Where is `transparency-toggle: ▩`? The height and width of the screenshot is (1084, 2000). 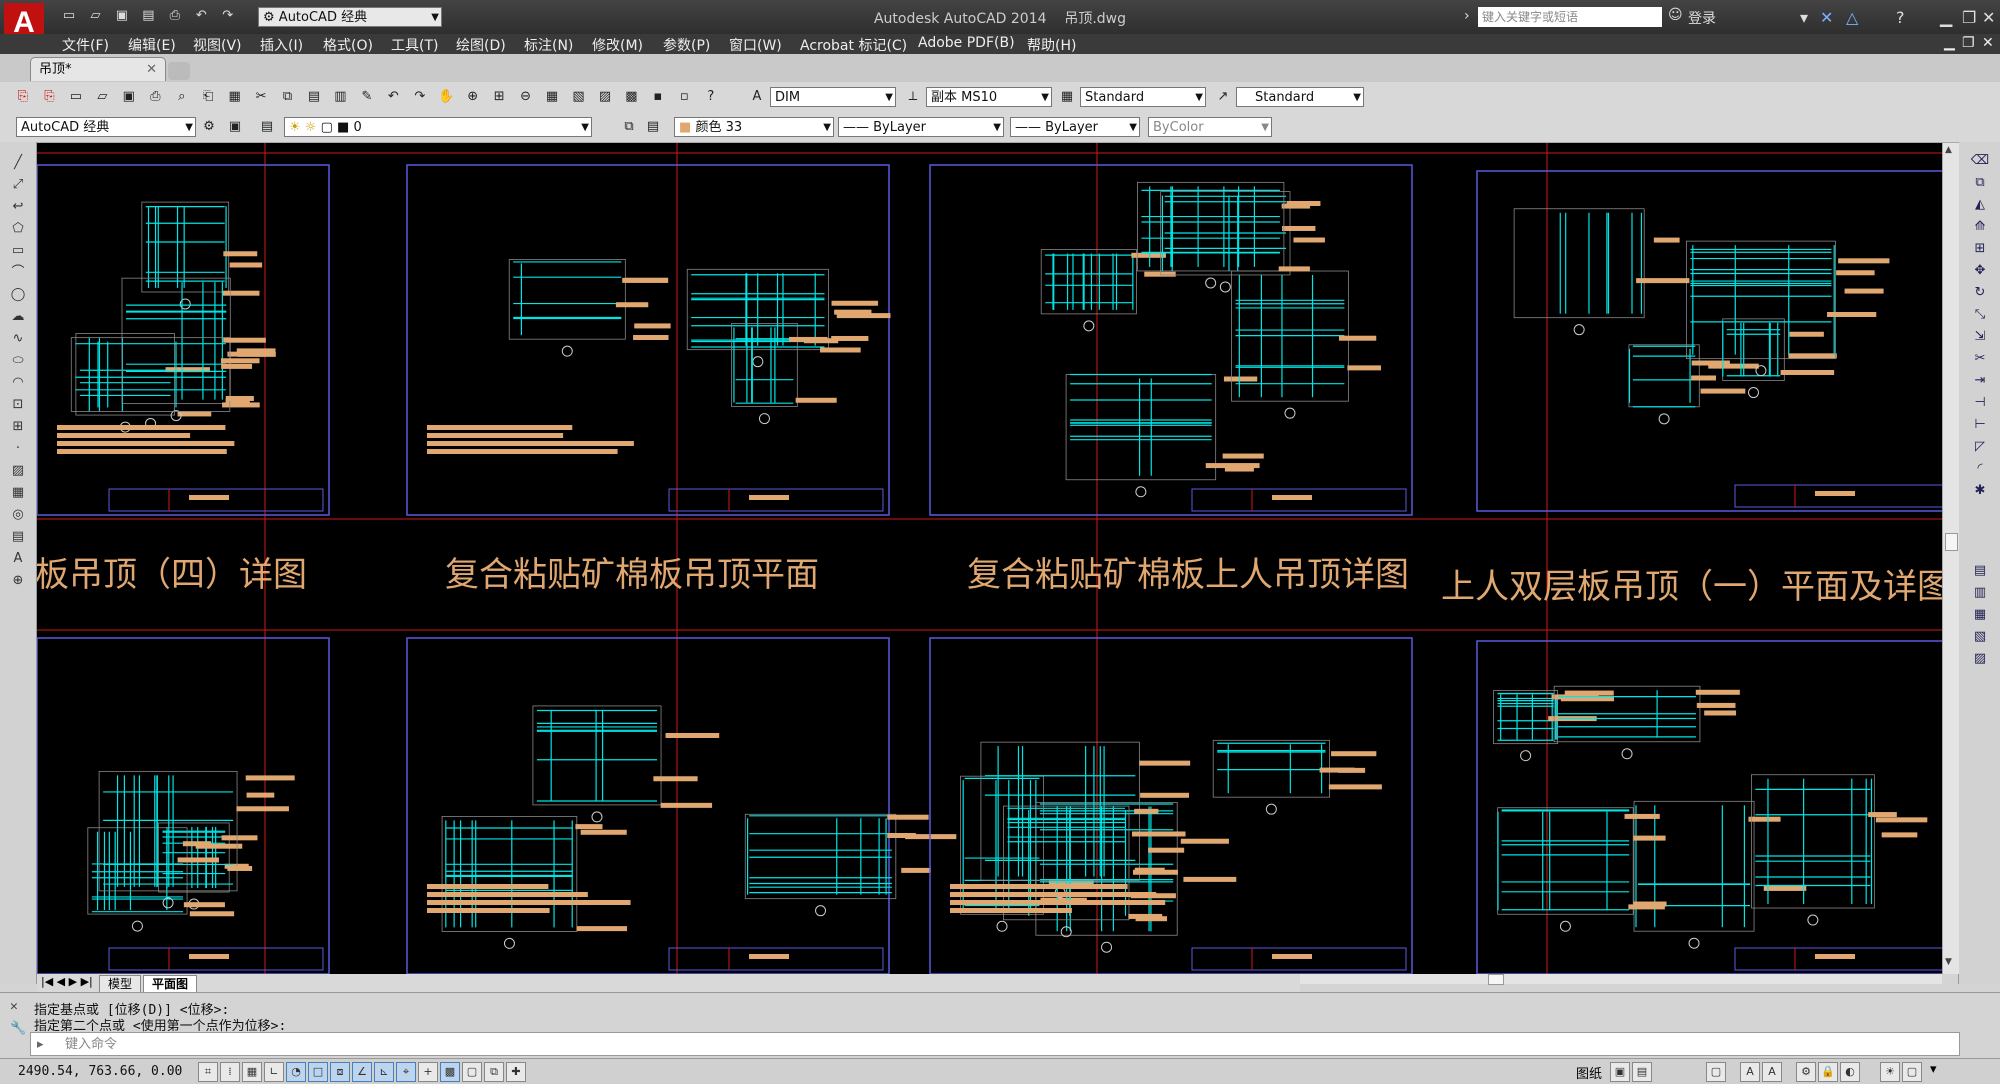
transparency-toggle: ▩ is located at coordinates (450, 1072).